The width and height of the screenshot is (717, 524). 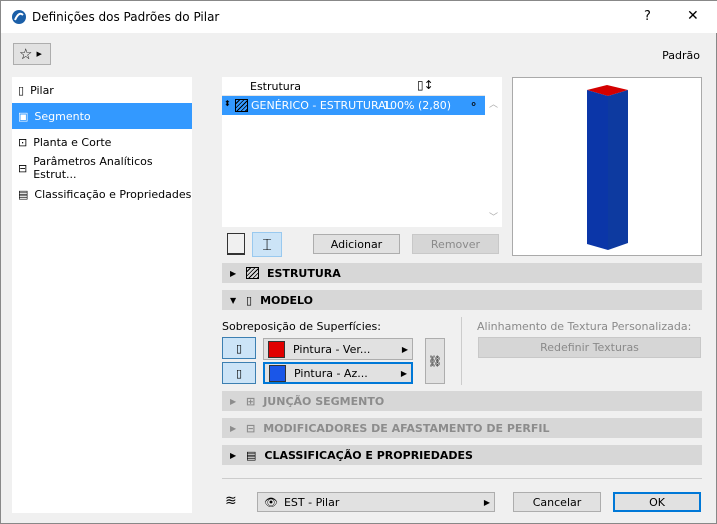 I want to click on tapered-segment-icon: ⌶, so click(x=267, y=244).